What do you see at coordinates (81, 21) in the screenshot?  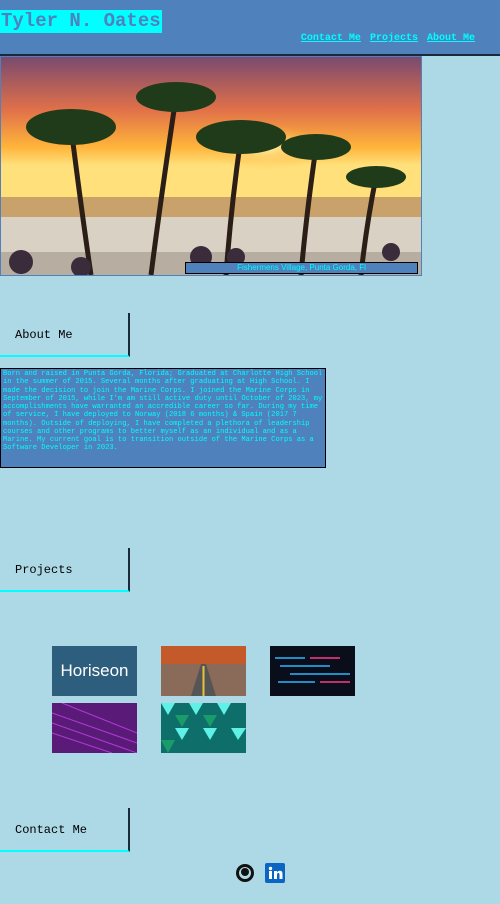 I see `site-title: Tyler N. Oates` at bounding box center [81, 21].